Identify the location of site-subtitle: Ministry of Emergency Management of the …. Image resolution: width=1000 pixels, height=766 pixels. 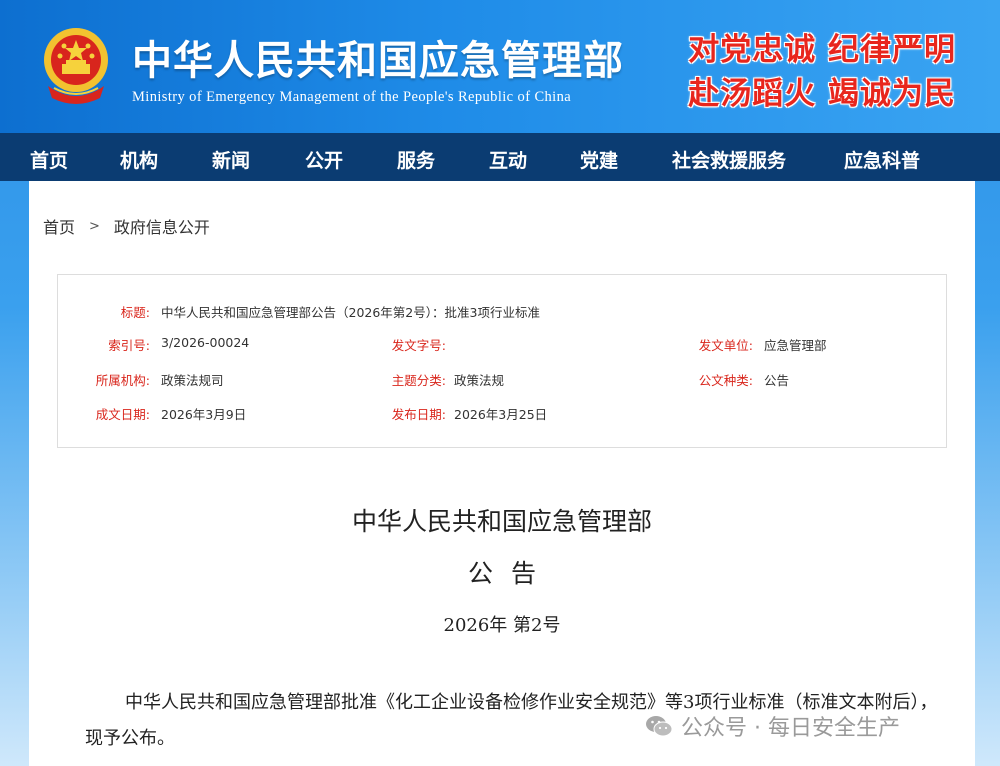
(352, 97).